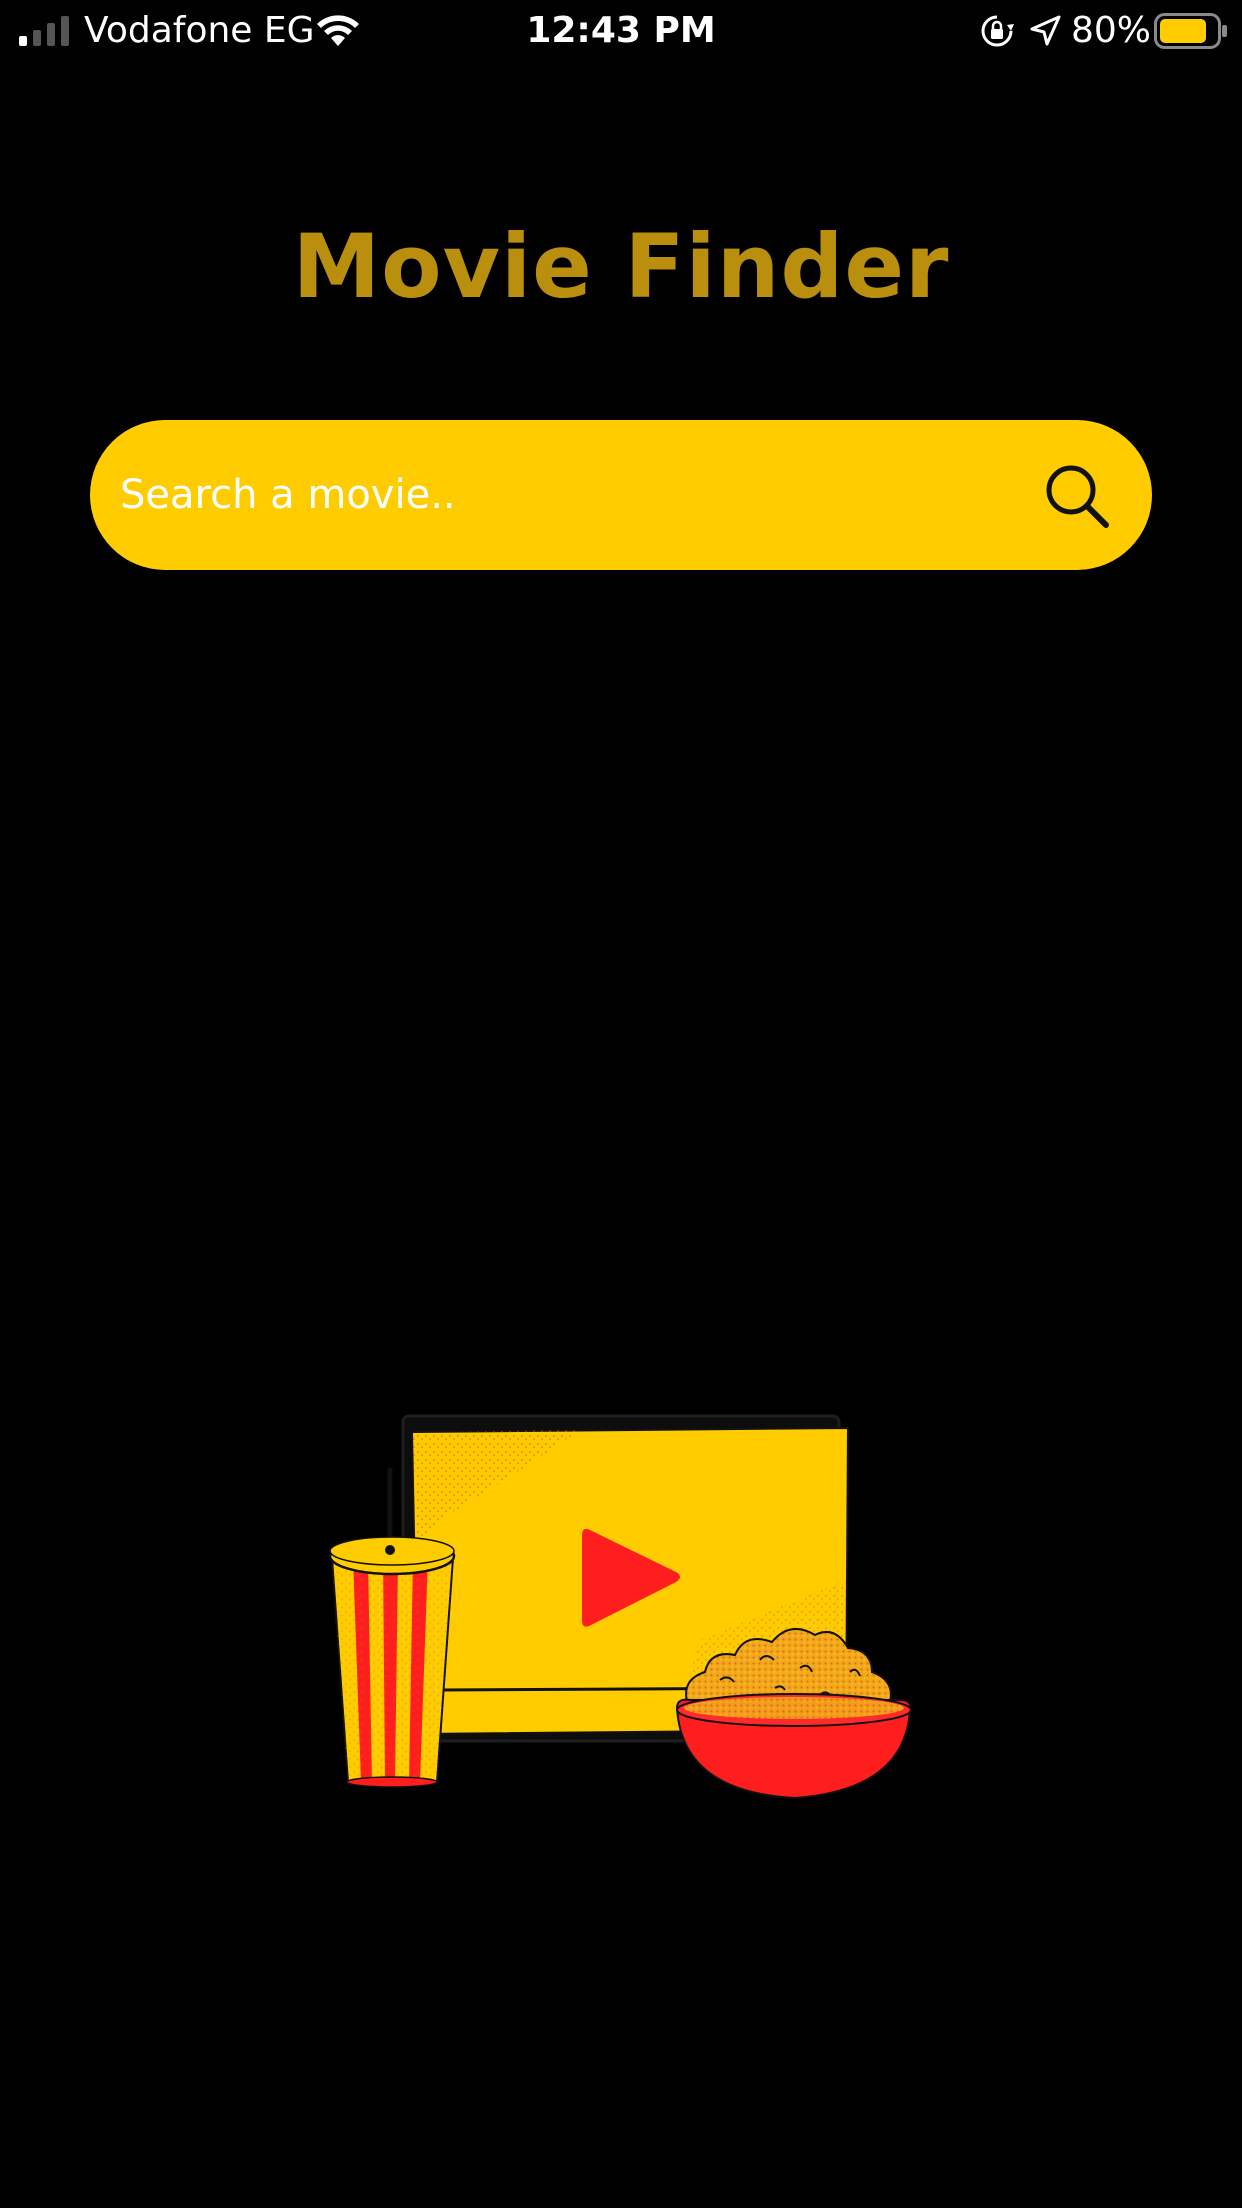 The width and height of the screenshot is (1242, 2208). Describe the element at coordinates (621, 31) in the screenshot. I see `status-bar: Vodafone EG 12:43 PM 80%` at that location.